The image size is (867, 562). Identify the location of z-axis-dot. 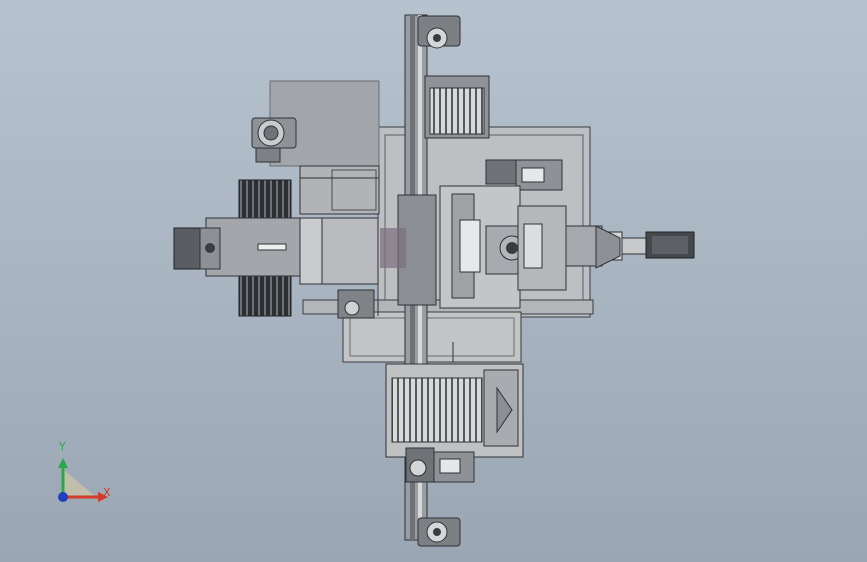
(63, 497).